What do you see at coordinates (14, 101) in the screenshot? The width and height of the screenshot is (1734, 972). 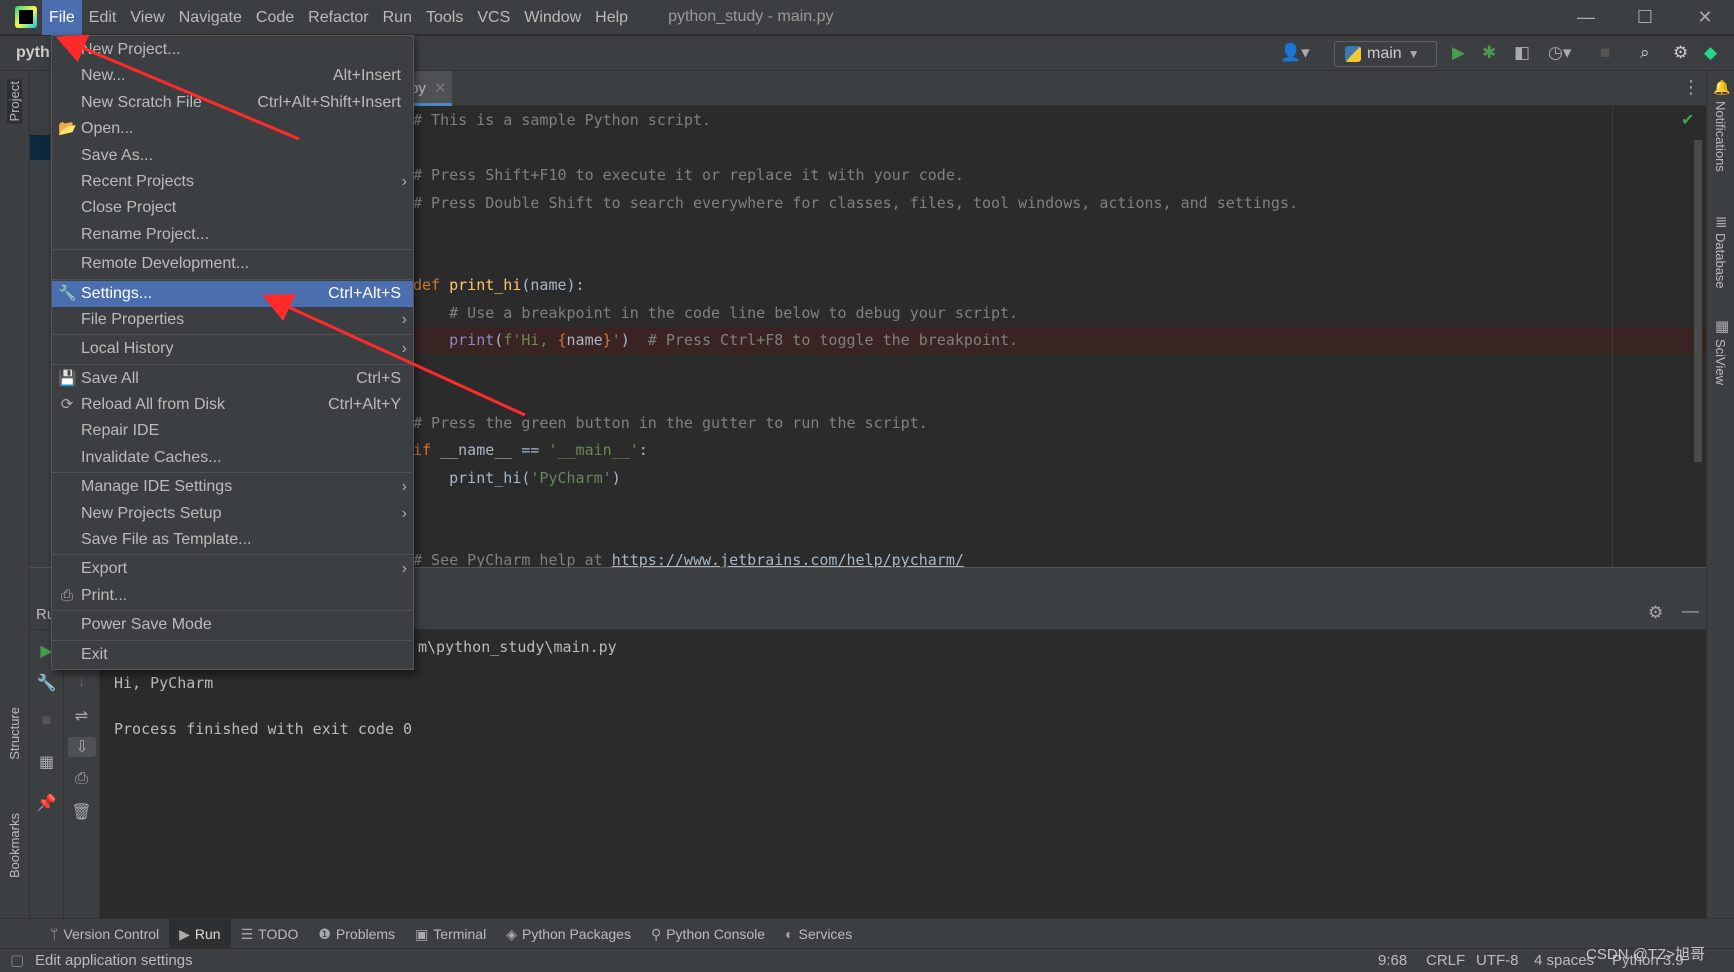 I see `project-tool-button: Project` at bounding box center [14, 101].